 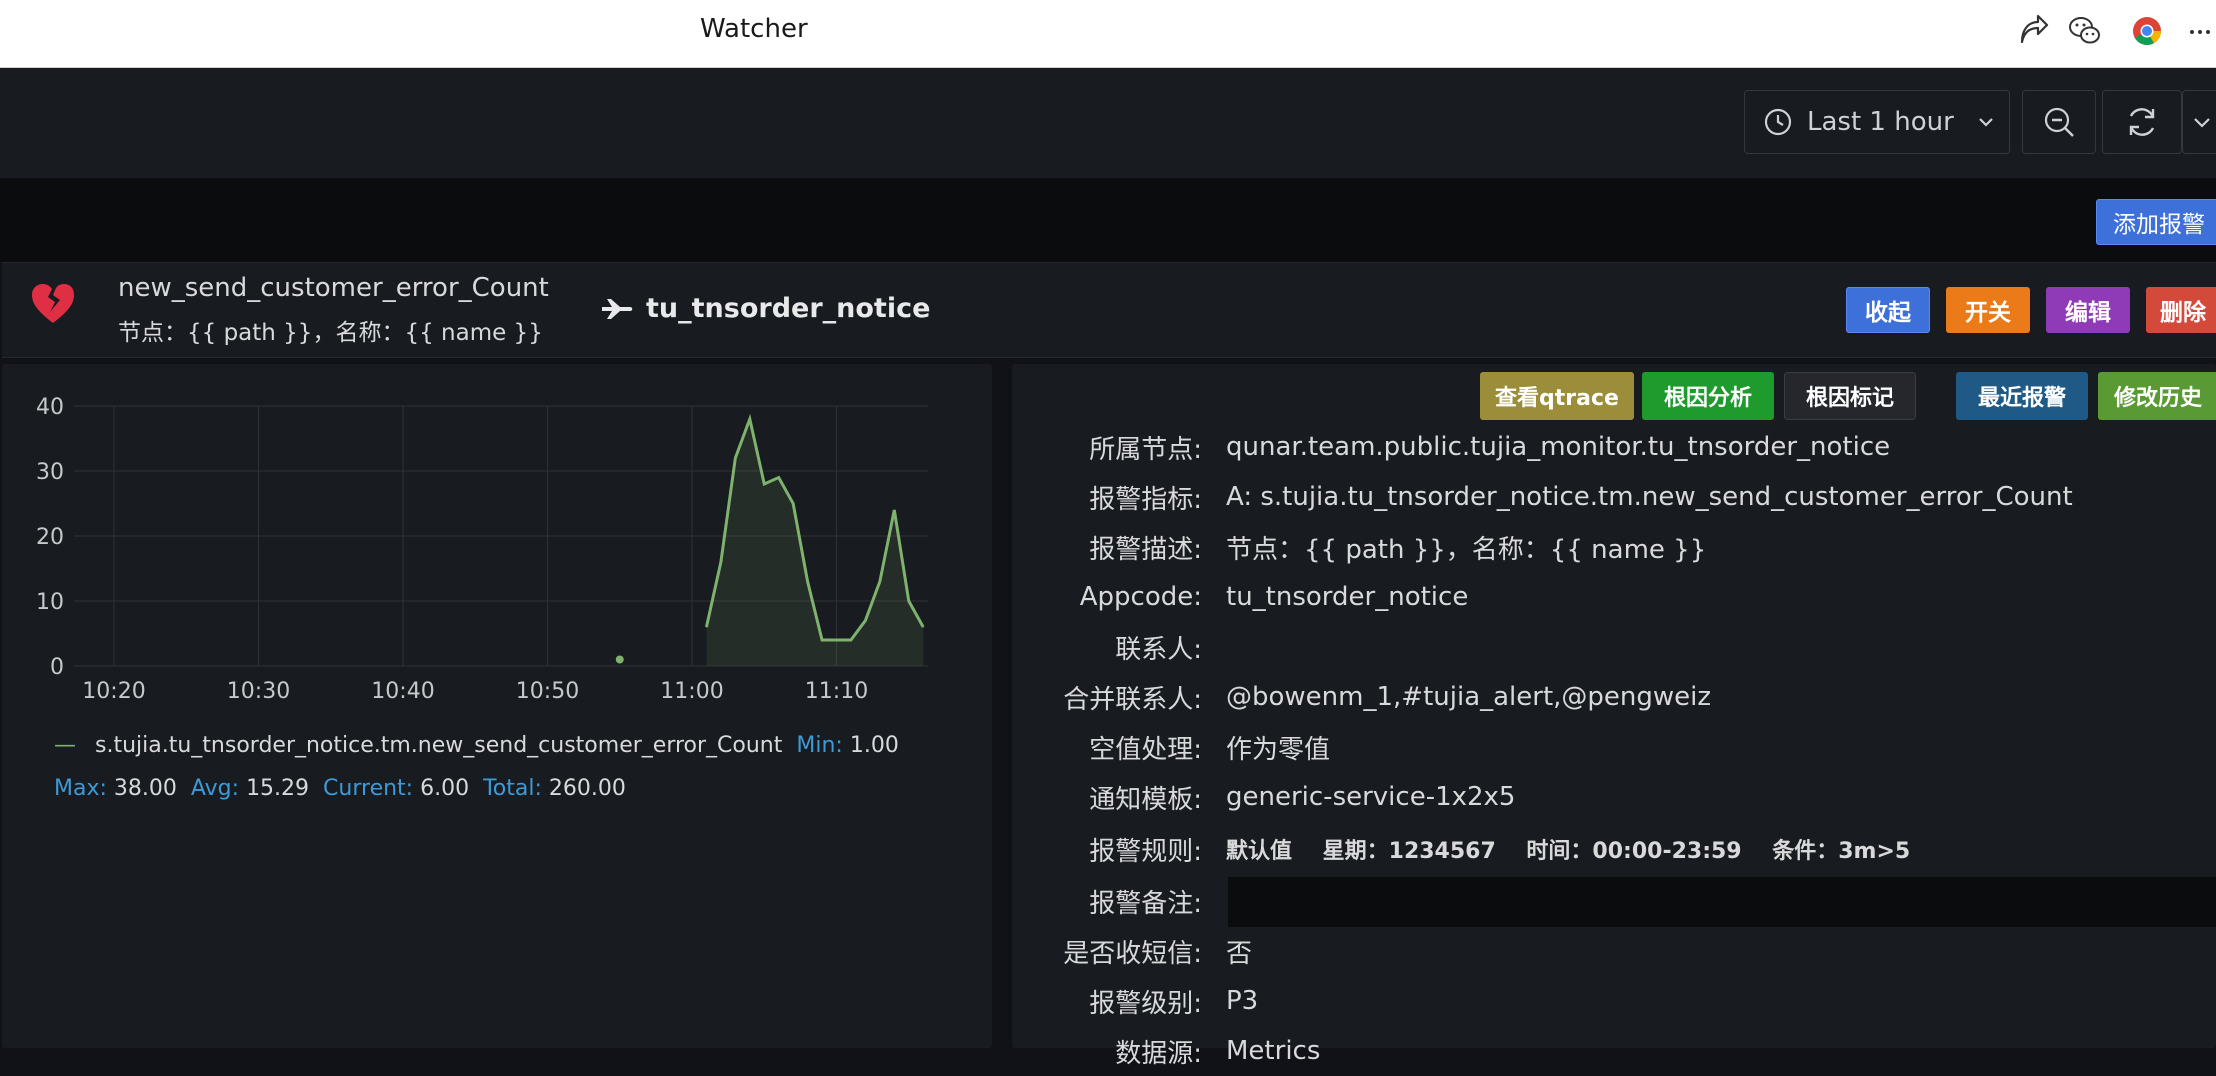 I want to click on detail-row-sms: 是否收短信: 否, so click(x=1614, y=951).